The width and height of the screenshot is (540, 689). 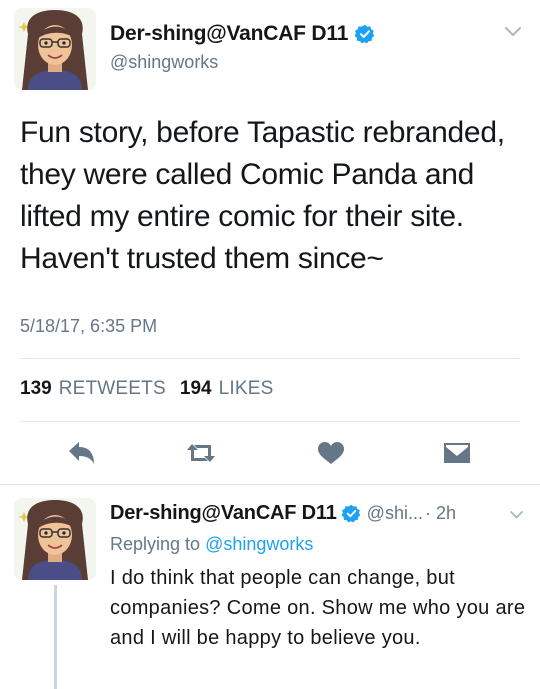 What do you see at coordinates (164, 62) in the screenshot?
I see `handle: @shingworks` at bounding box center [164, 62].